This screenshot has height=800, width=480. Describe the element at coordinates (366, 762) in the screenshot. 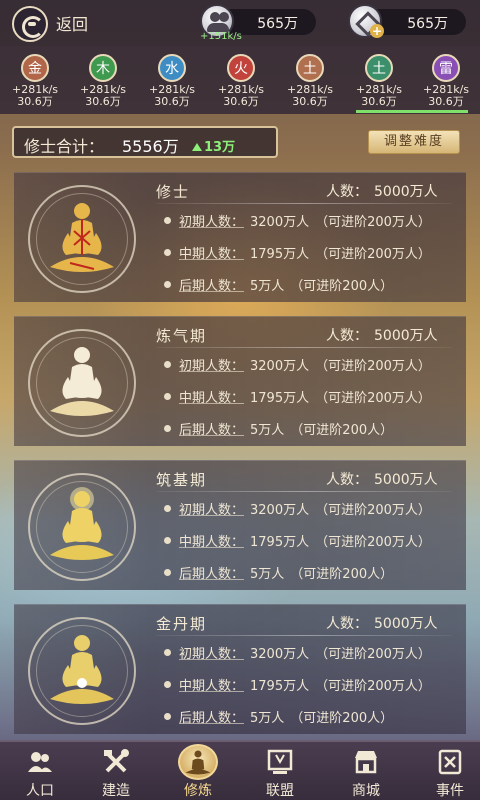

I see `shop-icon` at that location.